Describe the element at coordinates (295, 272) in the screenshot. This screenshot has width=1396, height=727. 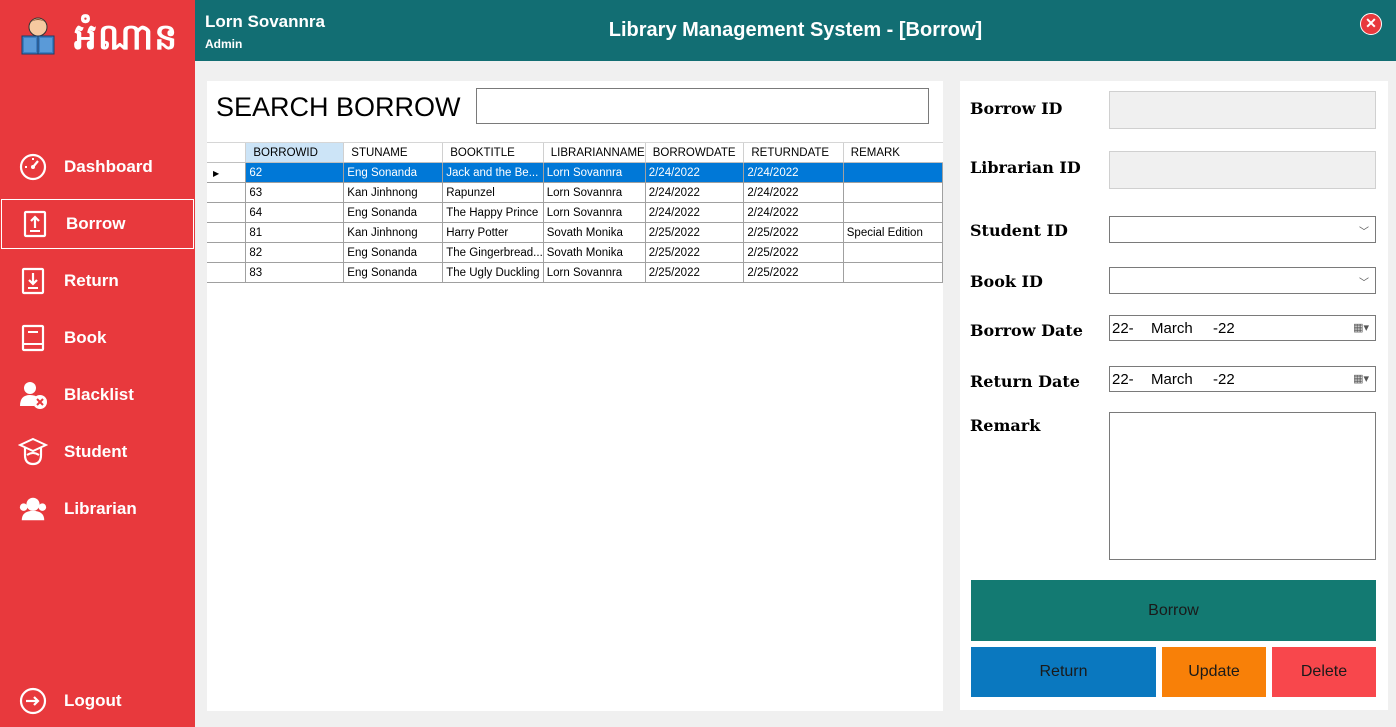
I see `table-cell: 83` at that location.